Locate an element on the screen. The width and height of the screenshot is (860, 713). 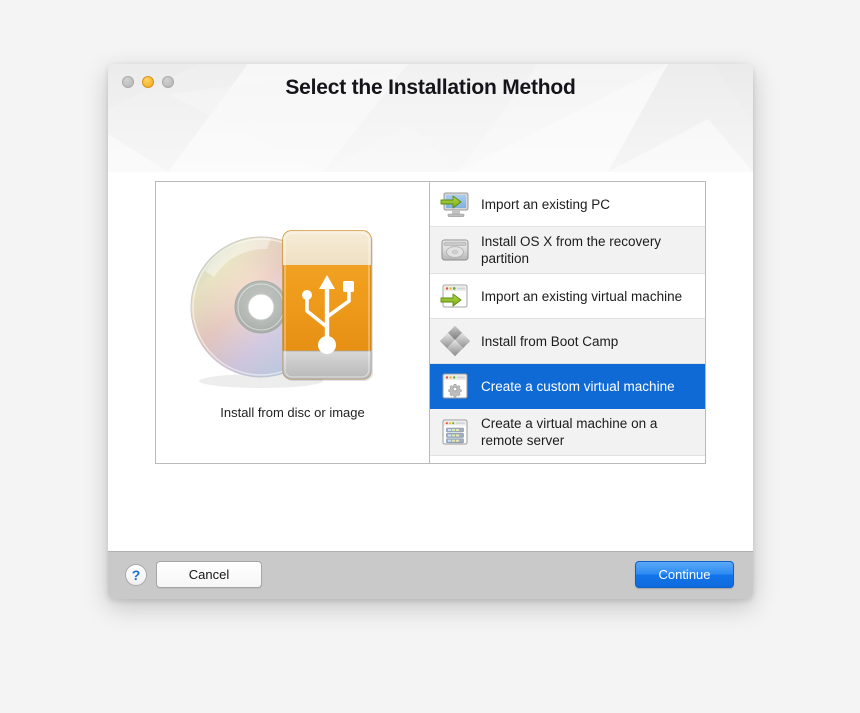
minimize-button is located at coordinates (148, 82).